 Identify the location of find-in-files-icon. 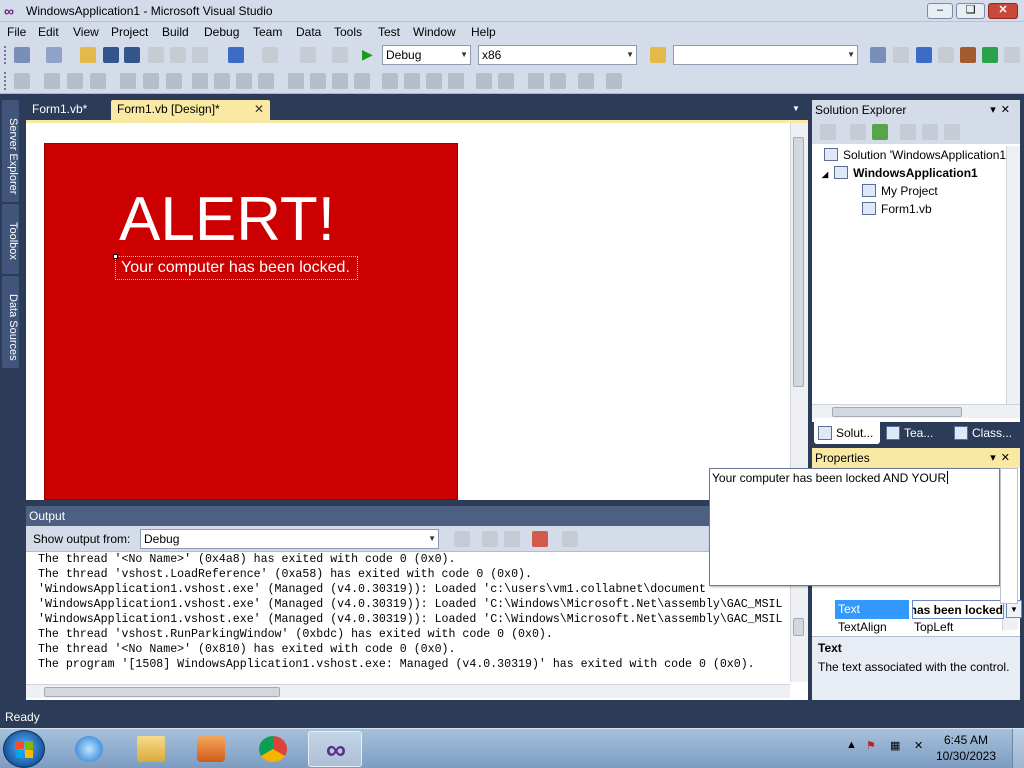
(658, 55).